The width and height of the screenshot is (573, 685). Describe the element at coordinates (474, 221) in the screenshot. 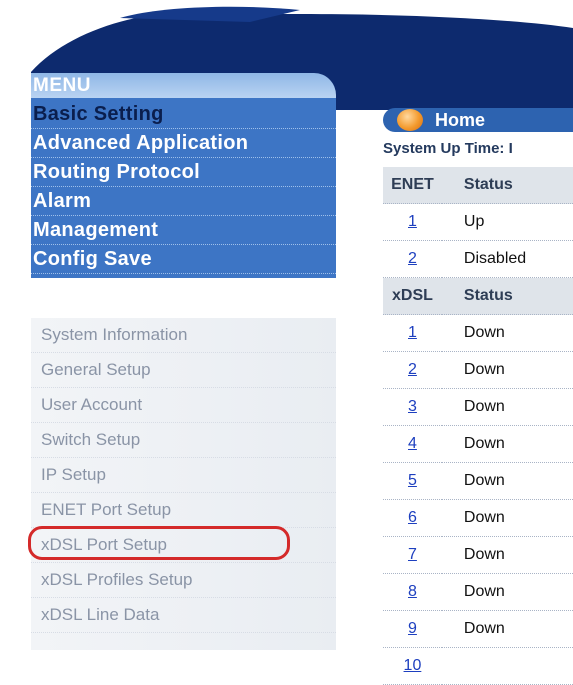

I see `port-status: Up` at that location.